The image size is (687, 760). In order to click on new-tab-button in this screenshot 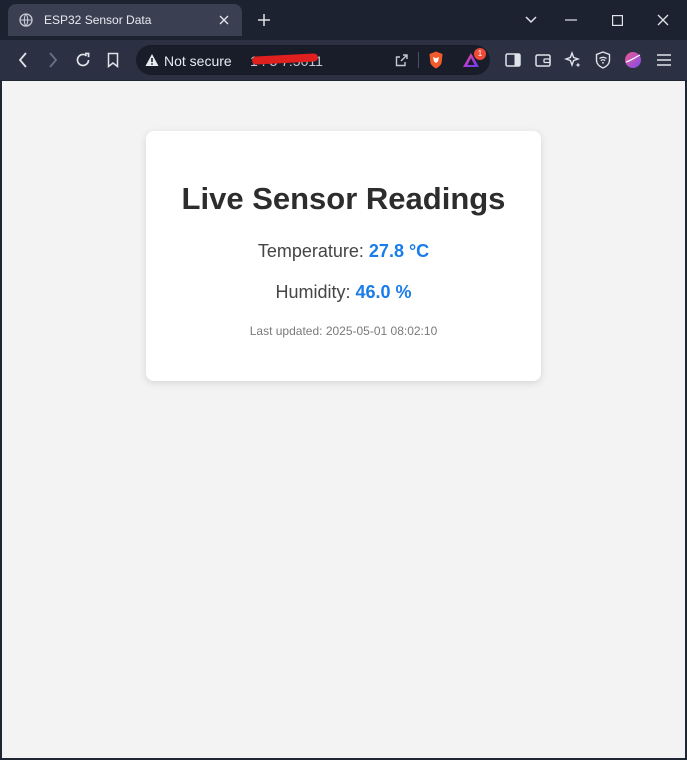, I will do `click(264, 20)`.